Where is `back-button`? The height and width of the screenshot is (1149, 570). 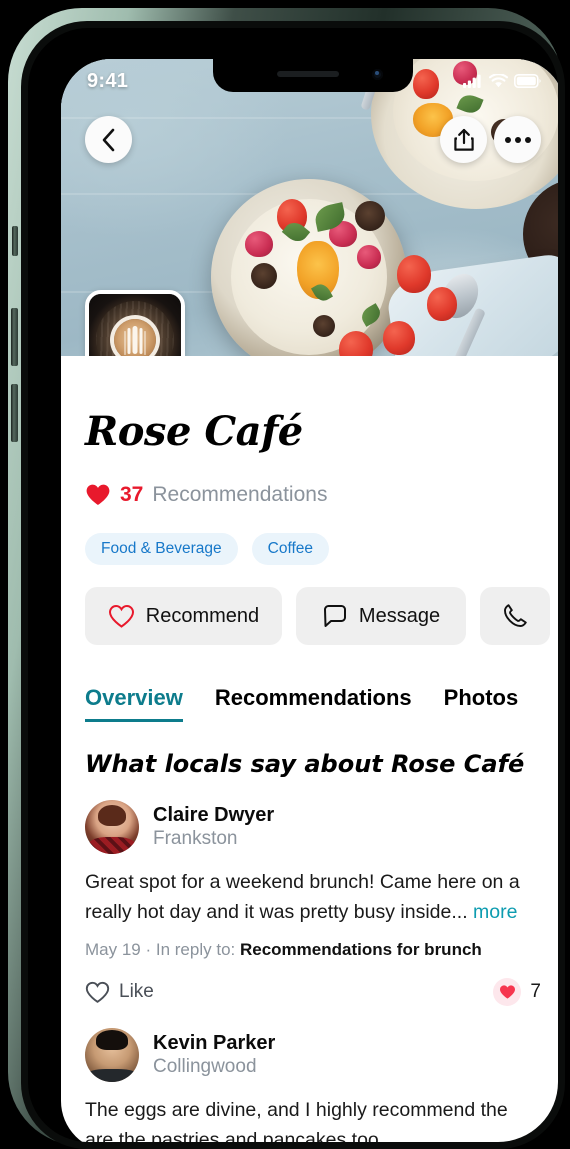 back-button is located at coordinates (108, 139).